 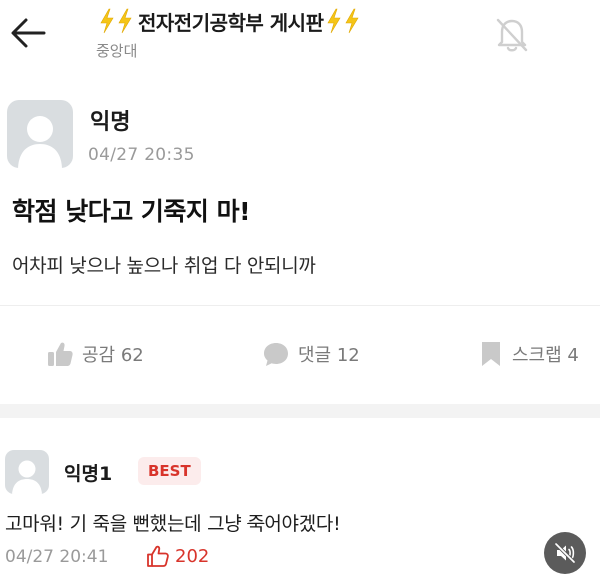 I want to click on section-separator, so click(x=300, y=411).